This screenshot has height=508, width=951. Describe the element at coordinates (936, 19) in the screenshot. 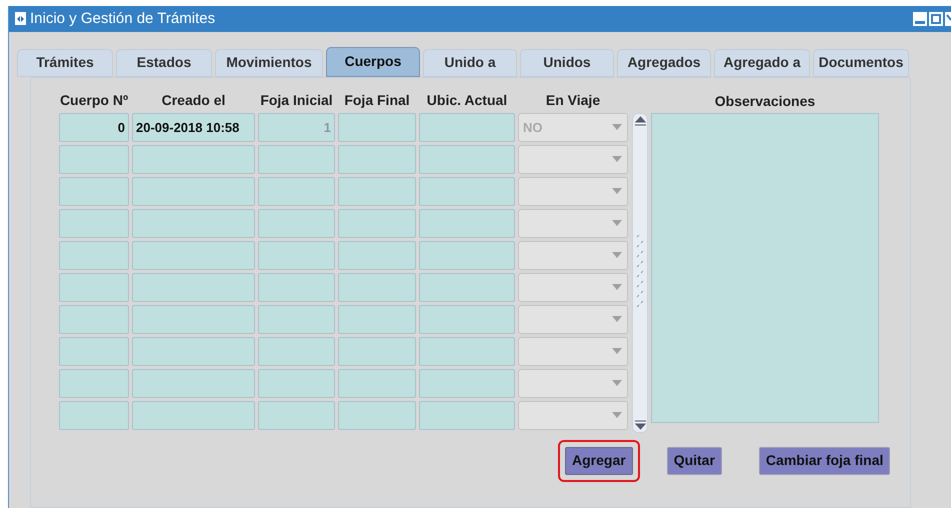

I see `maximize-icon` at that location.